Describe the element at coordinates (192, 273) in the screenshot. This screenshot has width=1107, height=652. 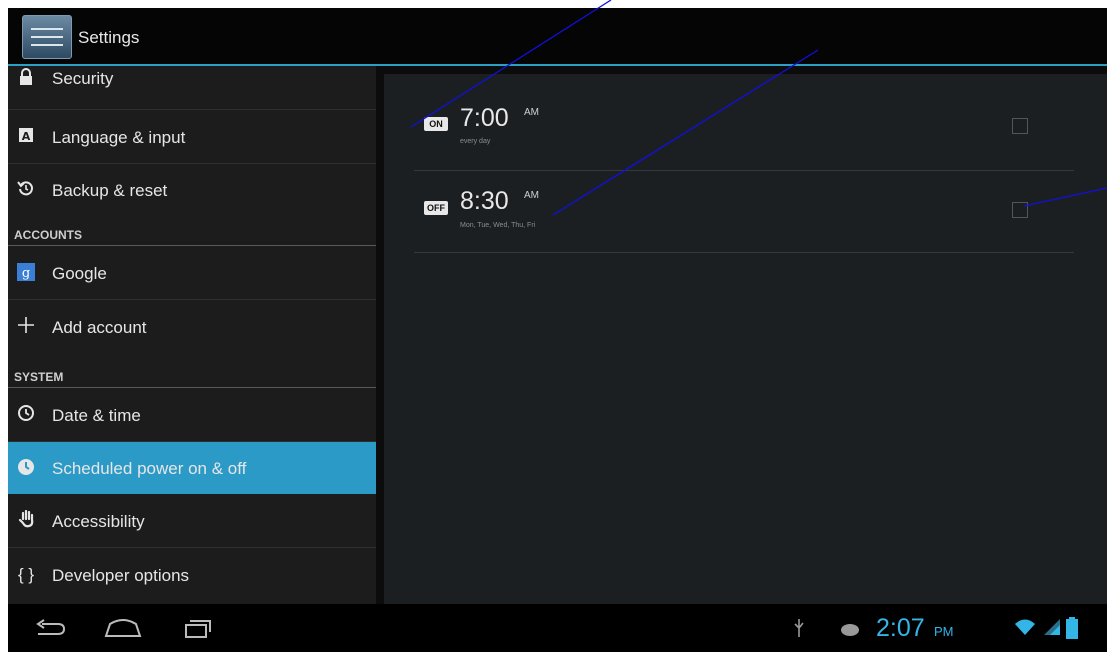
I see `sidebar-item-google: g Google` at that location.